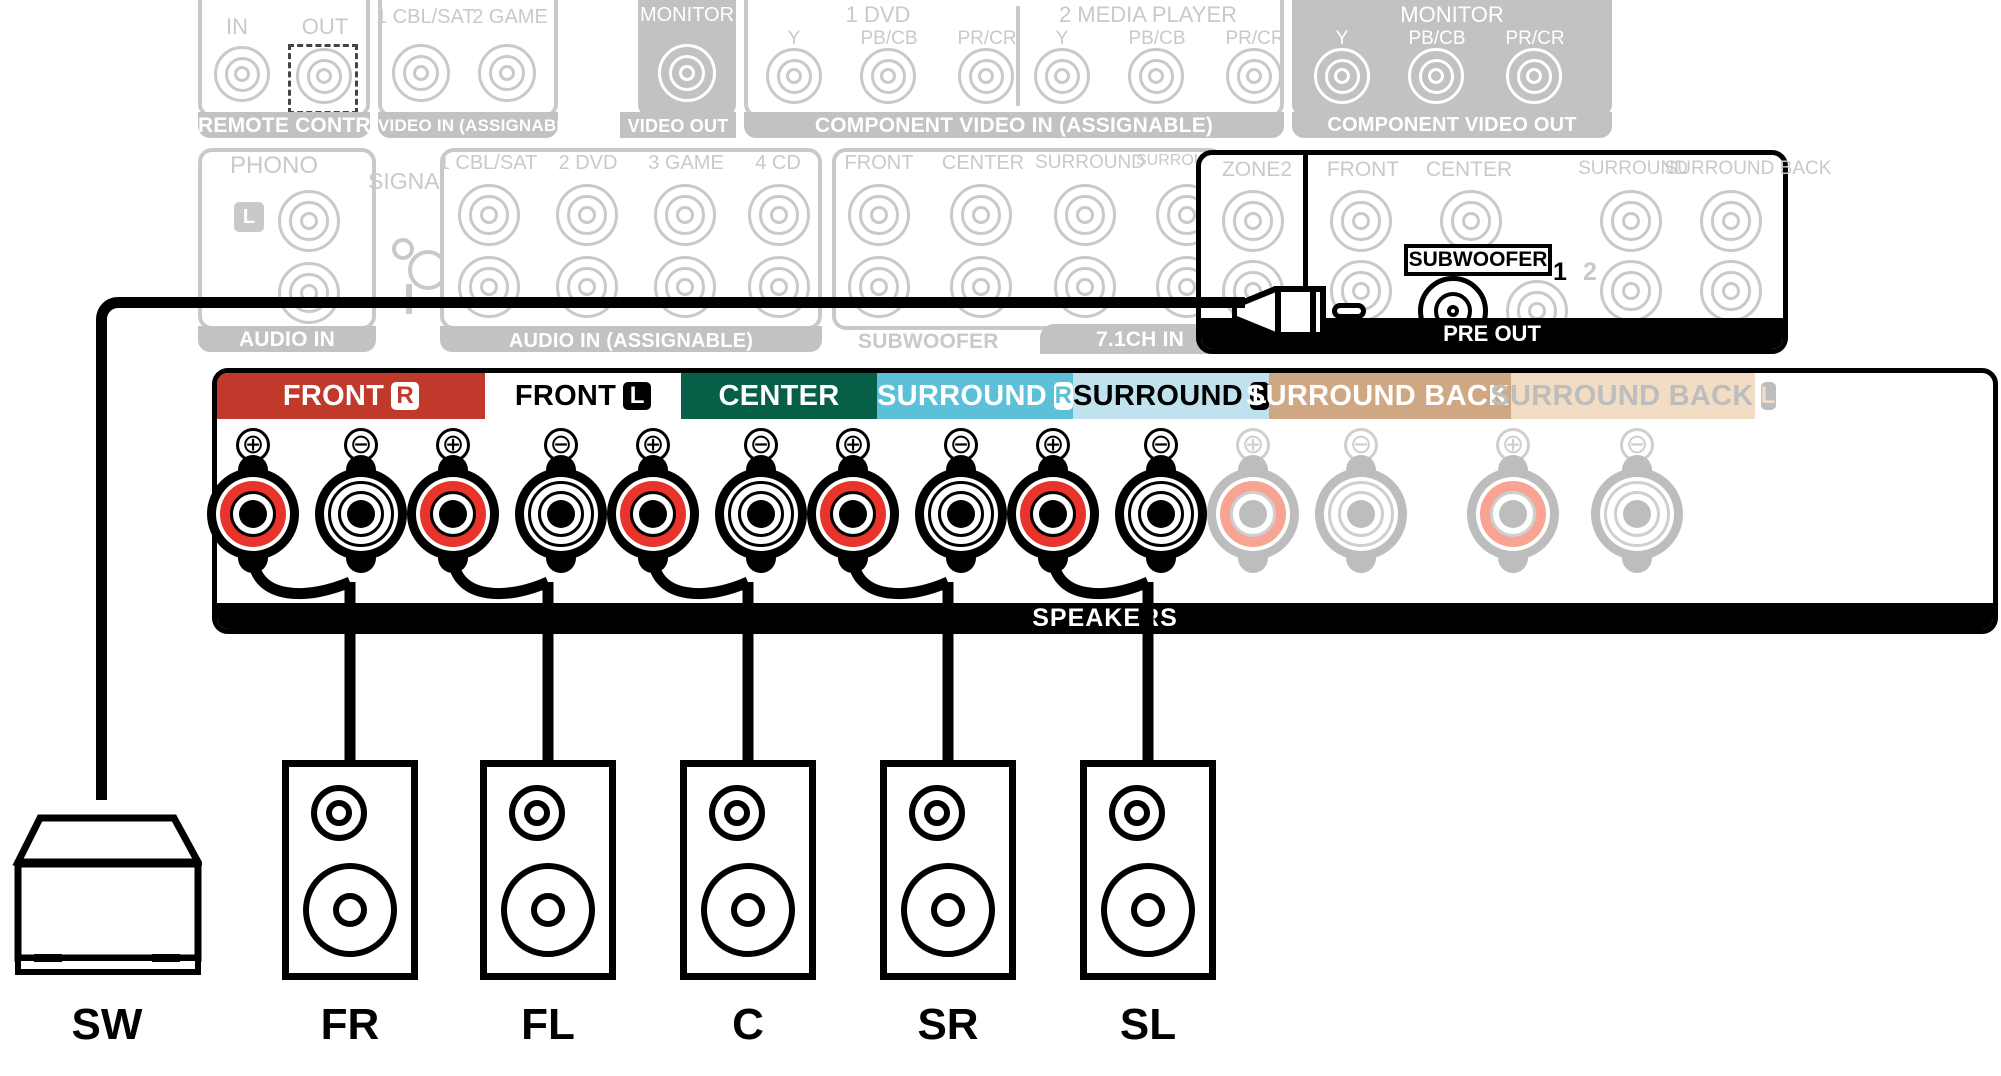 This screenshot has width=2001, height=1076. What do you see at coordinates (350, 910) in the screenshot?
I see `woofer-fr` at bounding box center [350, 910].